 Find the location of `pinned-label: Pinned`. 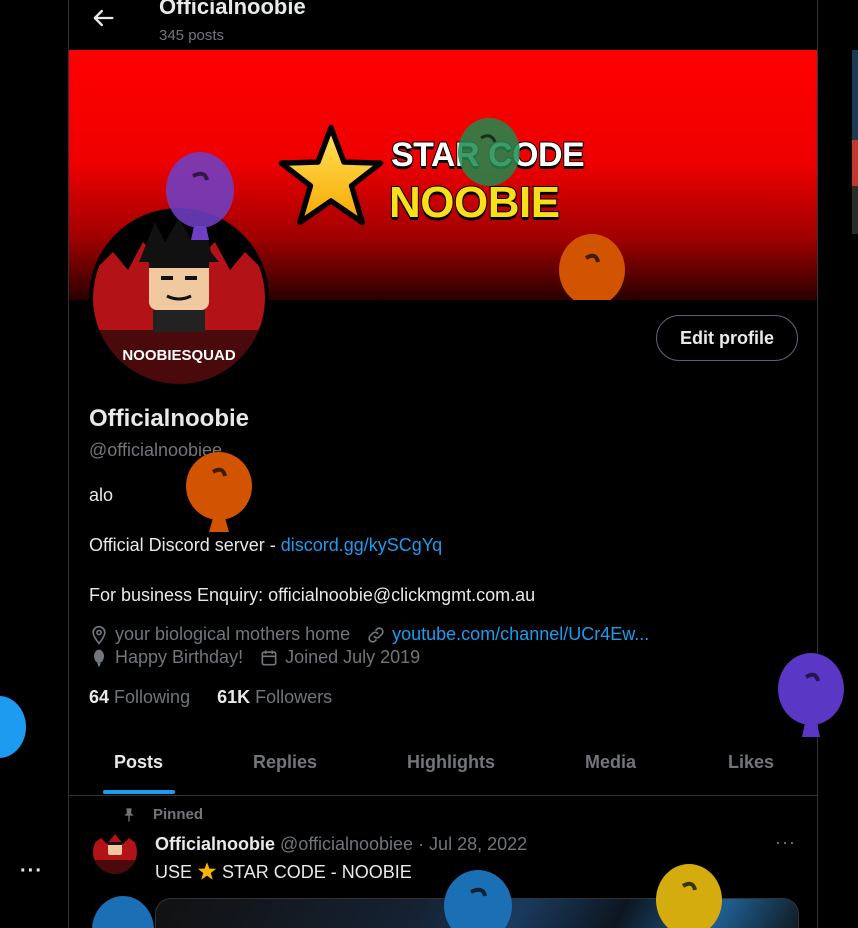

pinned-label: Pinned is located at coordinates (178, 814).